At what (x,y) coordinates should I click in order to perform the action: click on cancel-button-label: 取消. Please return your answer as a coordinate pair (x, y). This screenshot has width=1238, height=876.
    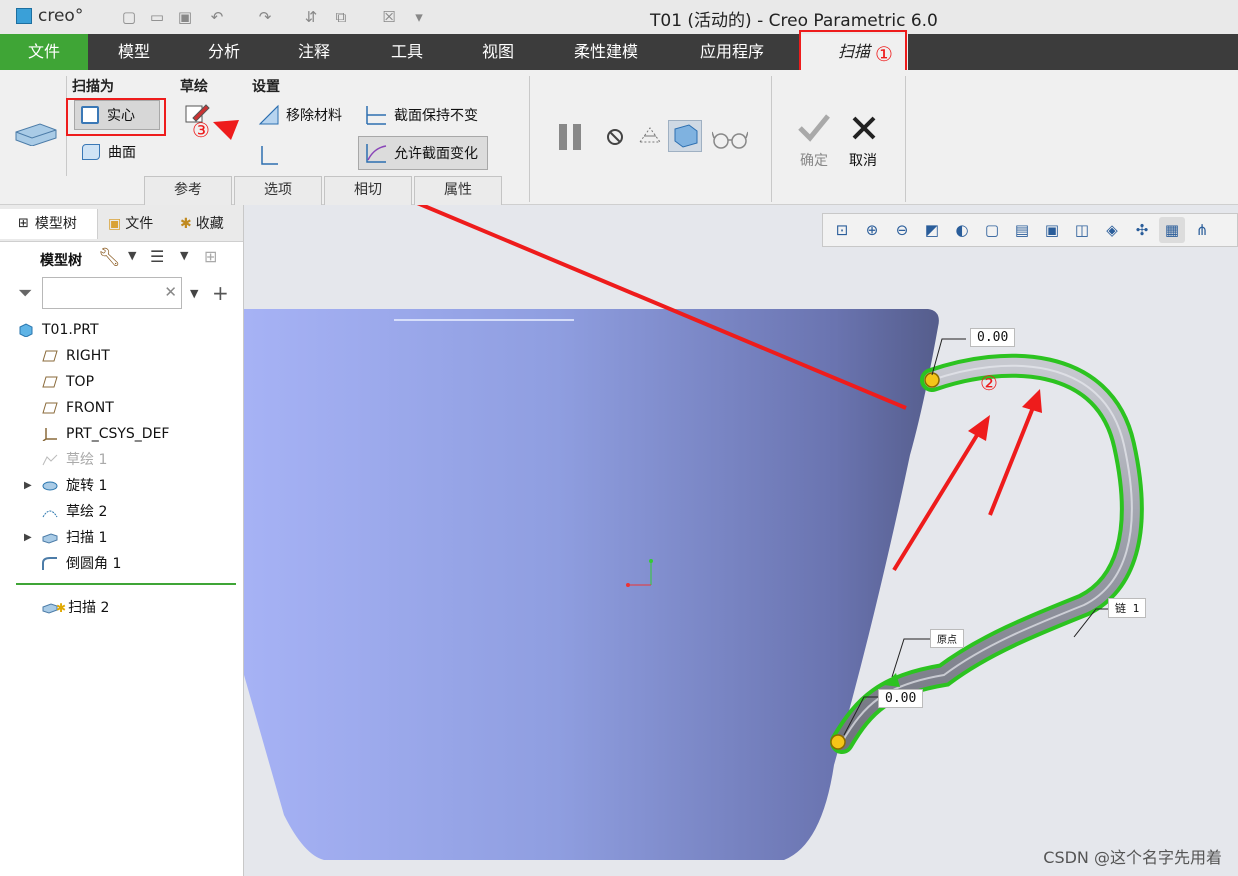
    Looking at the image, I should click on (863, 160).